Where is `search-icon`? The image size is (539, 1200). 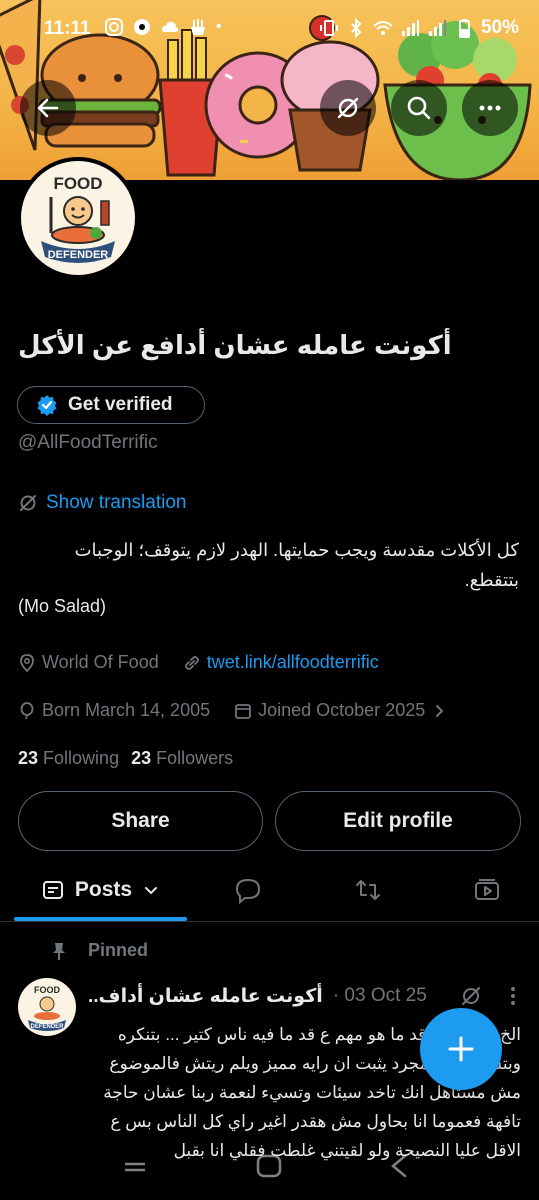 search-icon is located at coordinates (419, 108).